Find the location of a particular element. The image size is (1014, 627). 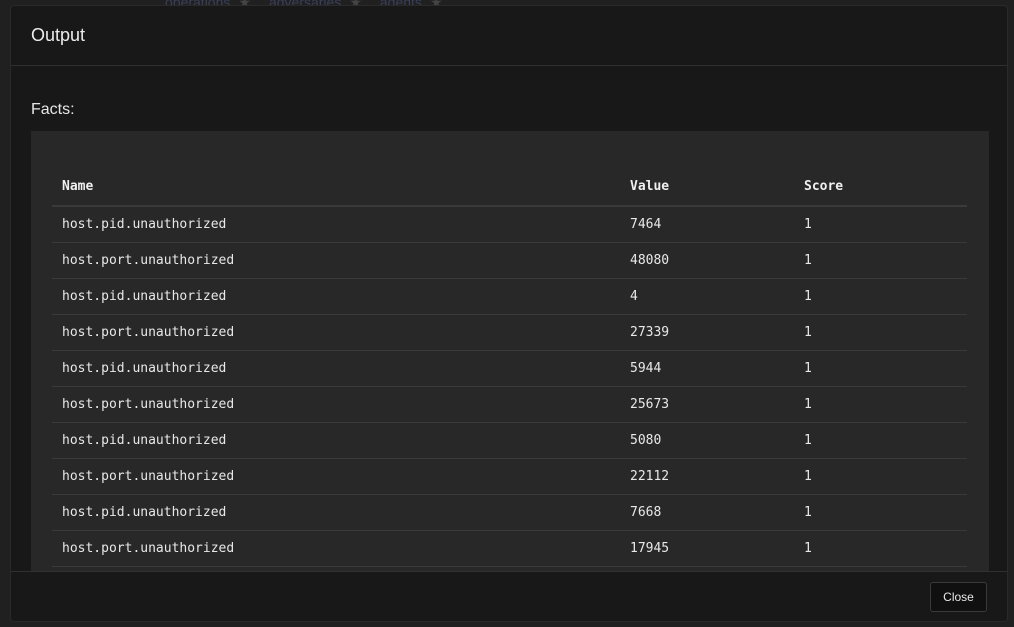

cell-value: 5080 is located at coordinates (707, 440).